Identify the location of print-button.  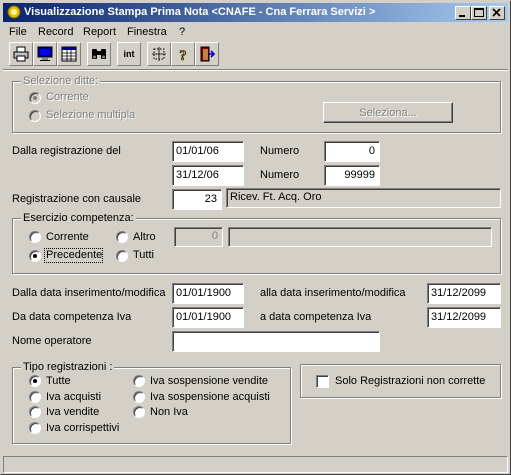
(21, 54).